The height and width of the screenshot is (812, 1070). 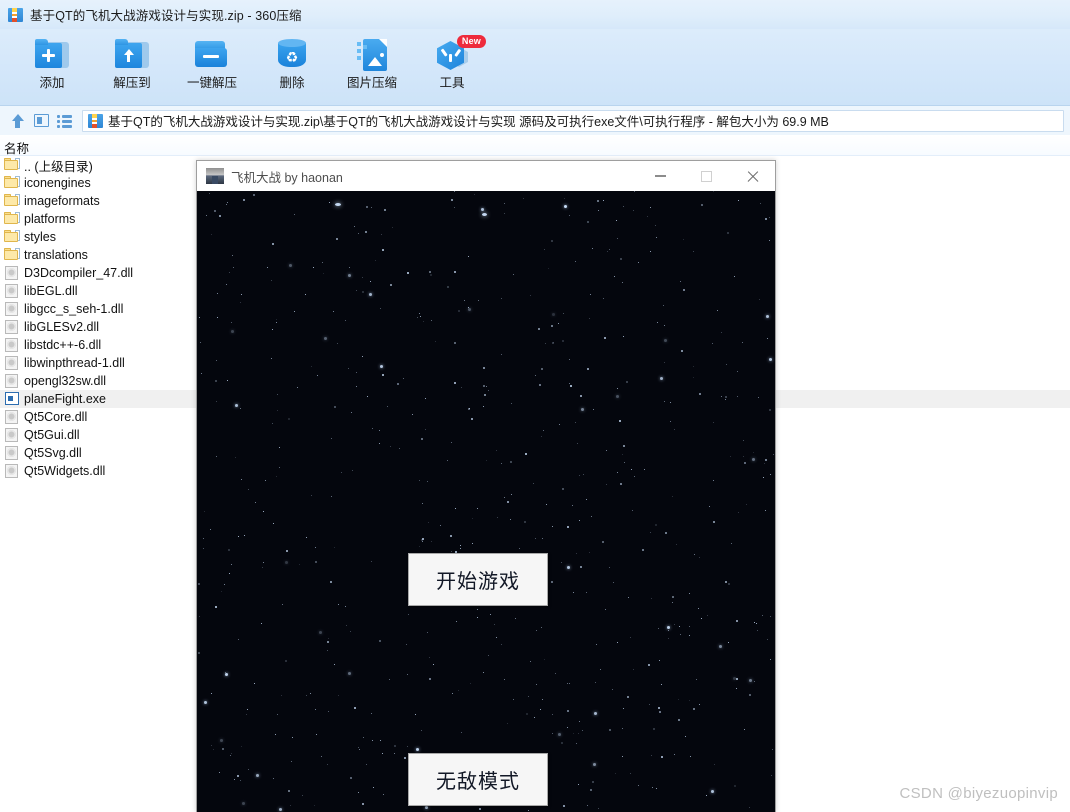 What do you see at coordinates (752, 176) in the screenshot?
I see `close-icon` at bounding box center [752, 176].